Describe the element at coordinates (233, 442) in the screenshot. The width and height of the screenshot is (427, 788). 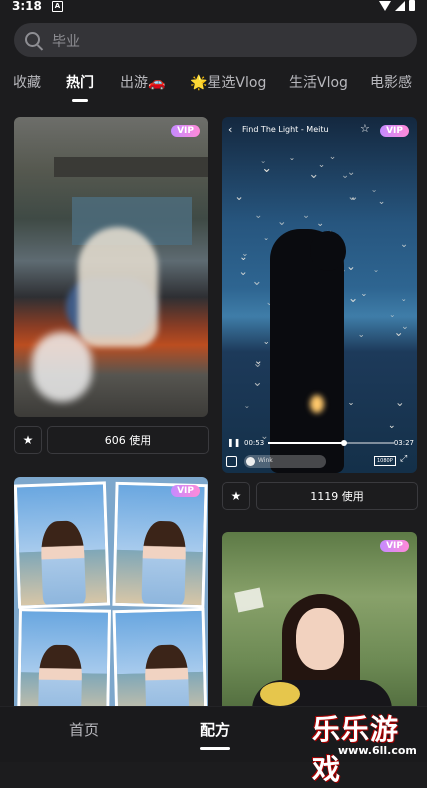
I see `pause-icon: ❚❚` at that location.